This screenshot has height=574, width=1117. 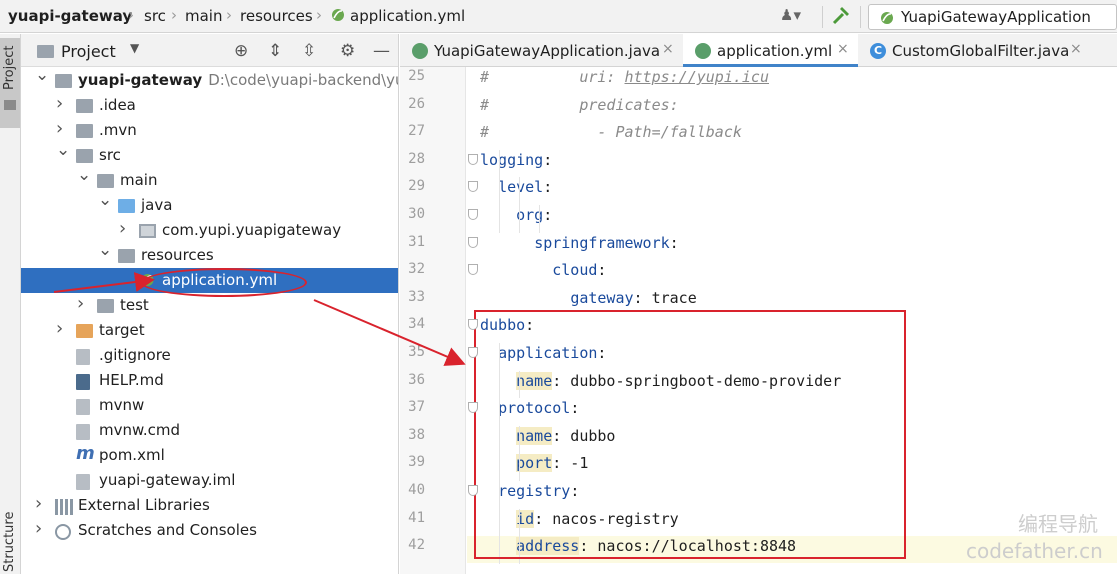 I want to click on tree-item-yuapi-gateway-iml: yuapi-gateway.iml, so click(x=209, y=480).